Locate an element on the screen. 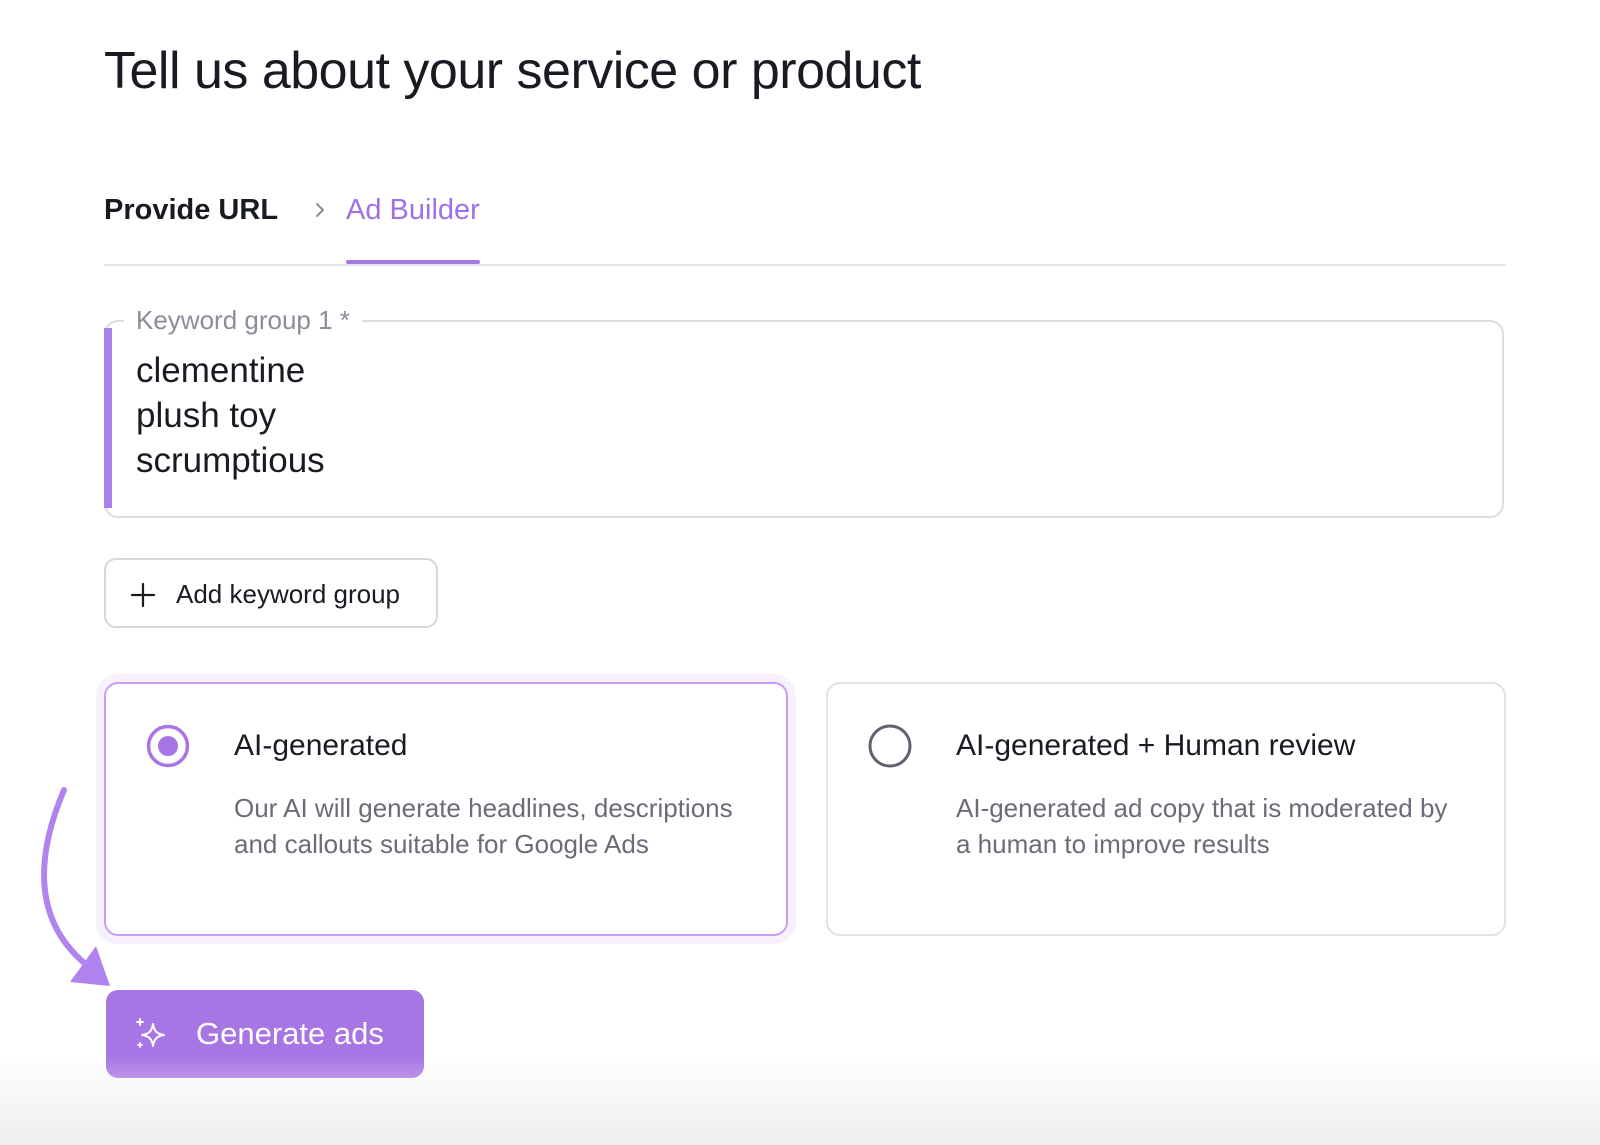 The width and height of the screenshot is (1600, 1145). keyword-group-label: Keyword group 1 * is located at coordinates (243, 320).